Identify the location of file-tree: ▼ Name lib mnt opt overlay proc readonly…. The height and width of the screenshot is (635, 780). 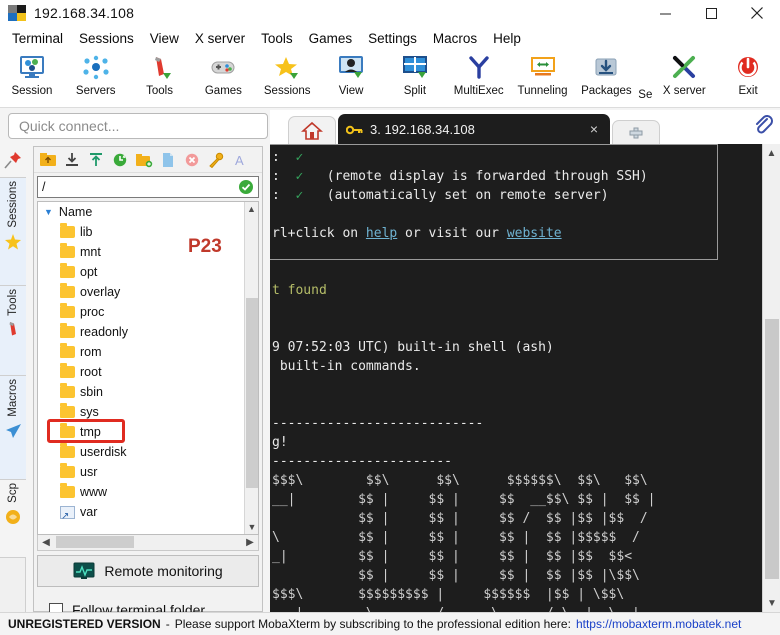
(148, 368).